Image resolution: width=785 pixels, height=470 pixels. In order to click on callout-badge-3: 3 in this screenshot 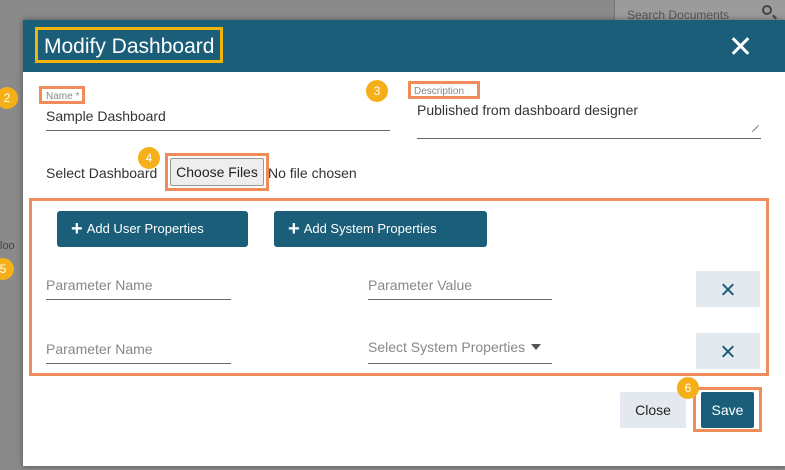, I will do `click(377, 91)`.